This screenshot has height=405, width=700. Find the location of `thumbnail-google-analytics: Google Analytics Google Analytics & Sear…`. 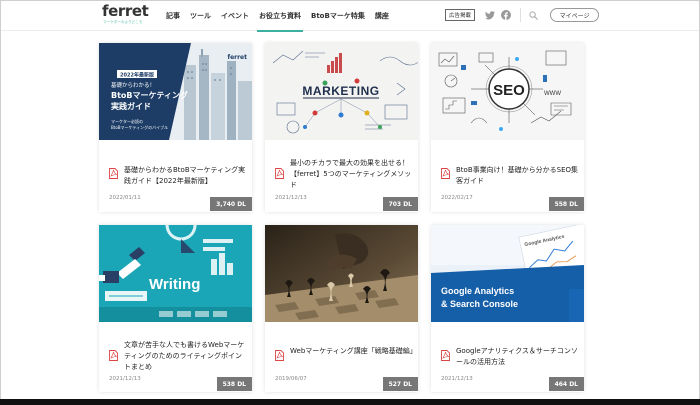

thumbnail-google-analytics: Google Analytics Google Analytics & Sear… is located at coordinates (507, 273).